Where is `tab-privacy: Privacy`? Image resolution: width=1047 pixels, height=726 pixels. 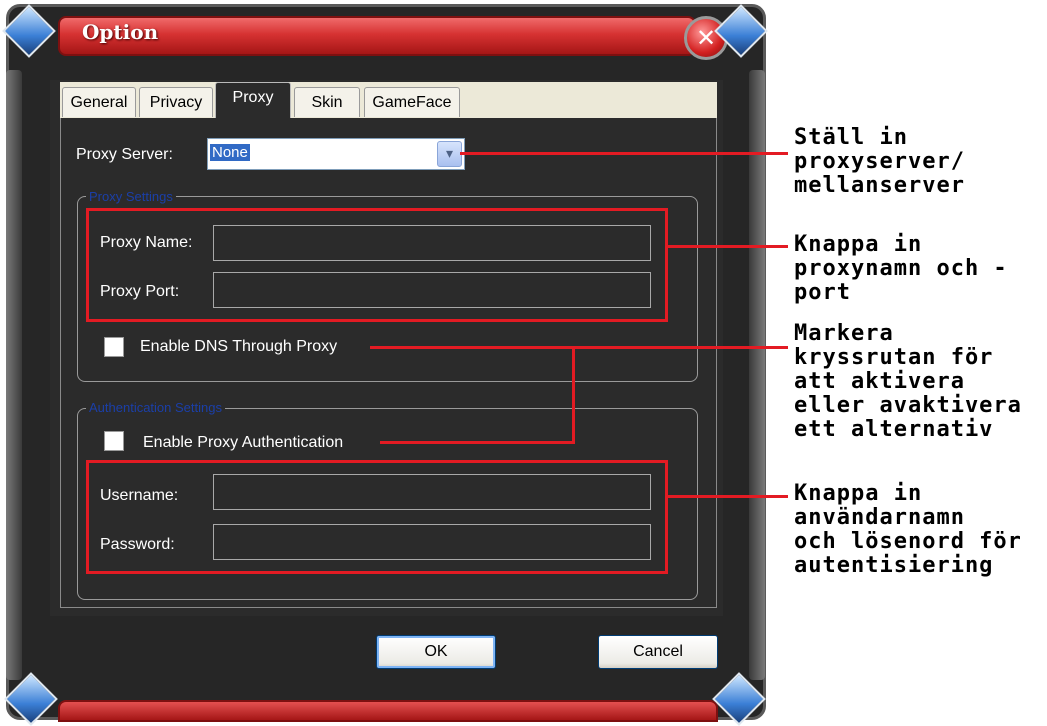 tab-privacy: Privacy is located at coordinates (176, 102).